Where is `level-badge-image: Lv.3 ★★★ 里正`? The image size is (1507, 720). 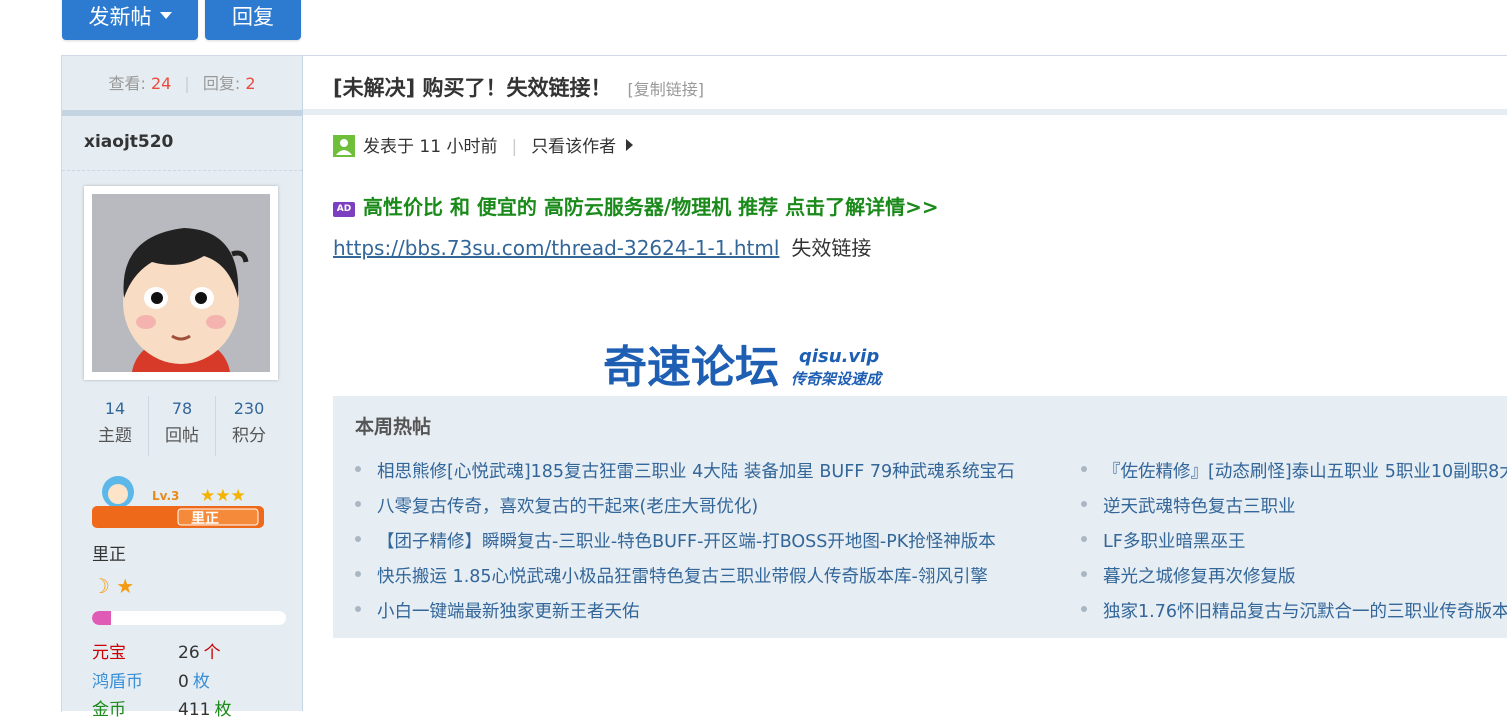 level-badge-image: Lv.3 ★★★ 里正 is located at coordinates (178, 502).